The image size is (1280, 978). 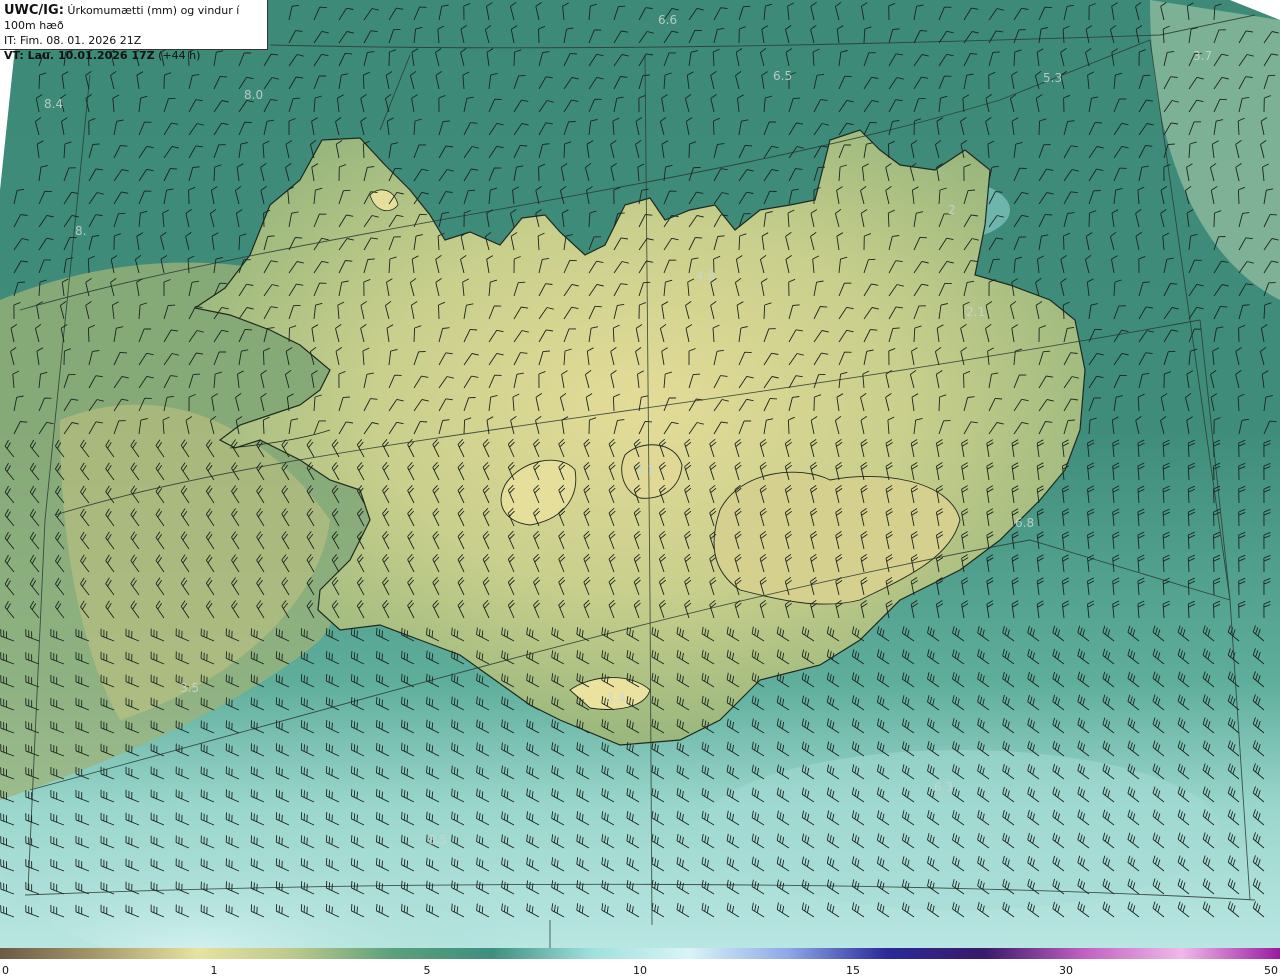 What do you see at coordinates (975, 312) in the screenshot?
I see `value-label: 2.1` at bounding box center [975, 312].